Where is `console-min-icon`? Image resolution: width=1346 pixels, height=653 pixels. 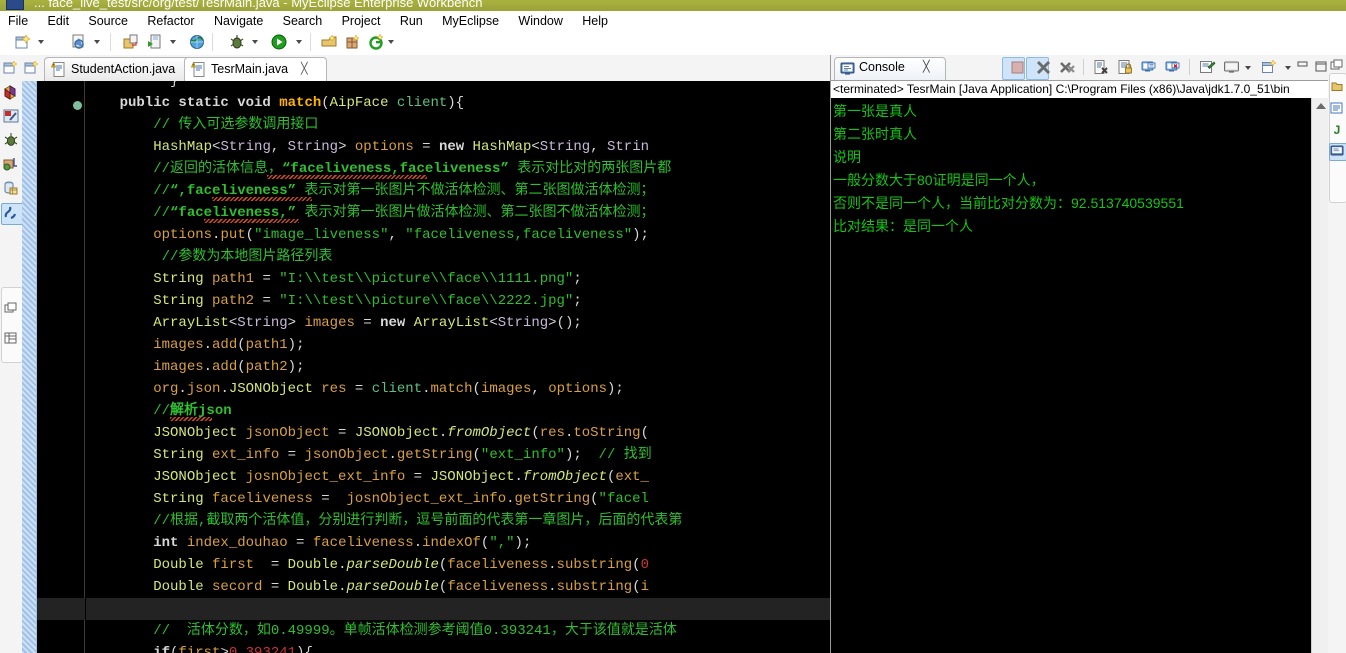 console-min-icon is located at coordinates (1337, 151).